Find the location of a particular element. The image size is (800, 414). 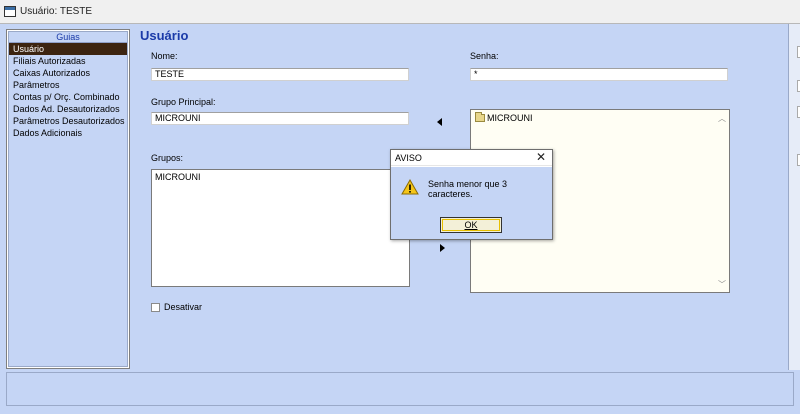

desativar-checkbox-row: Desativar is located at coordinates (176, 307).